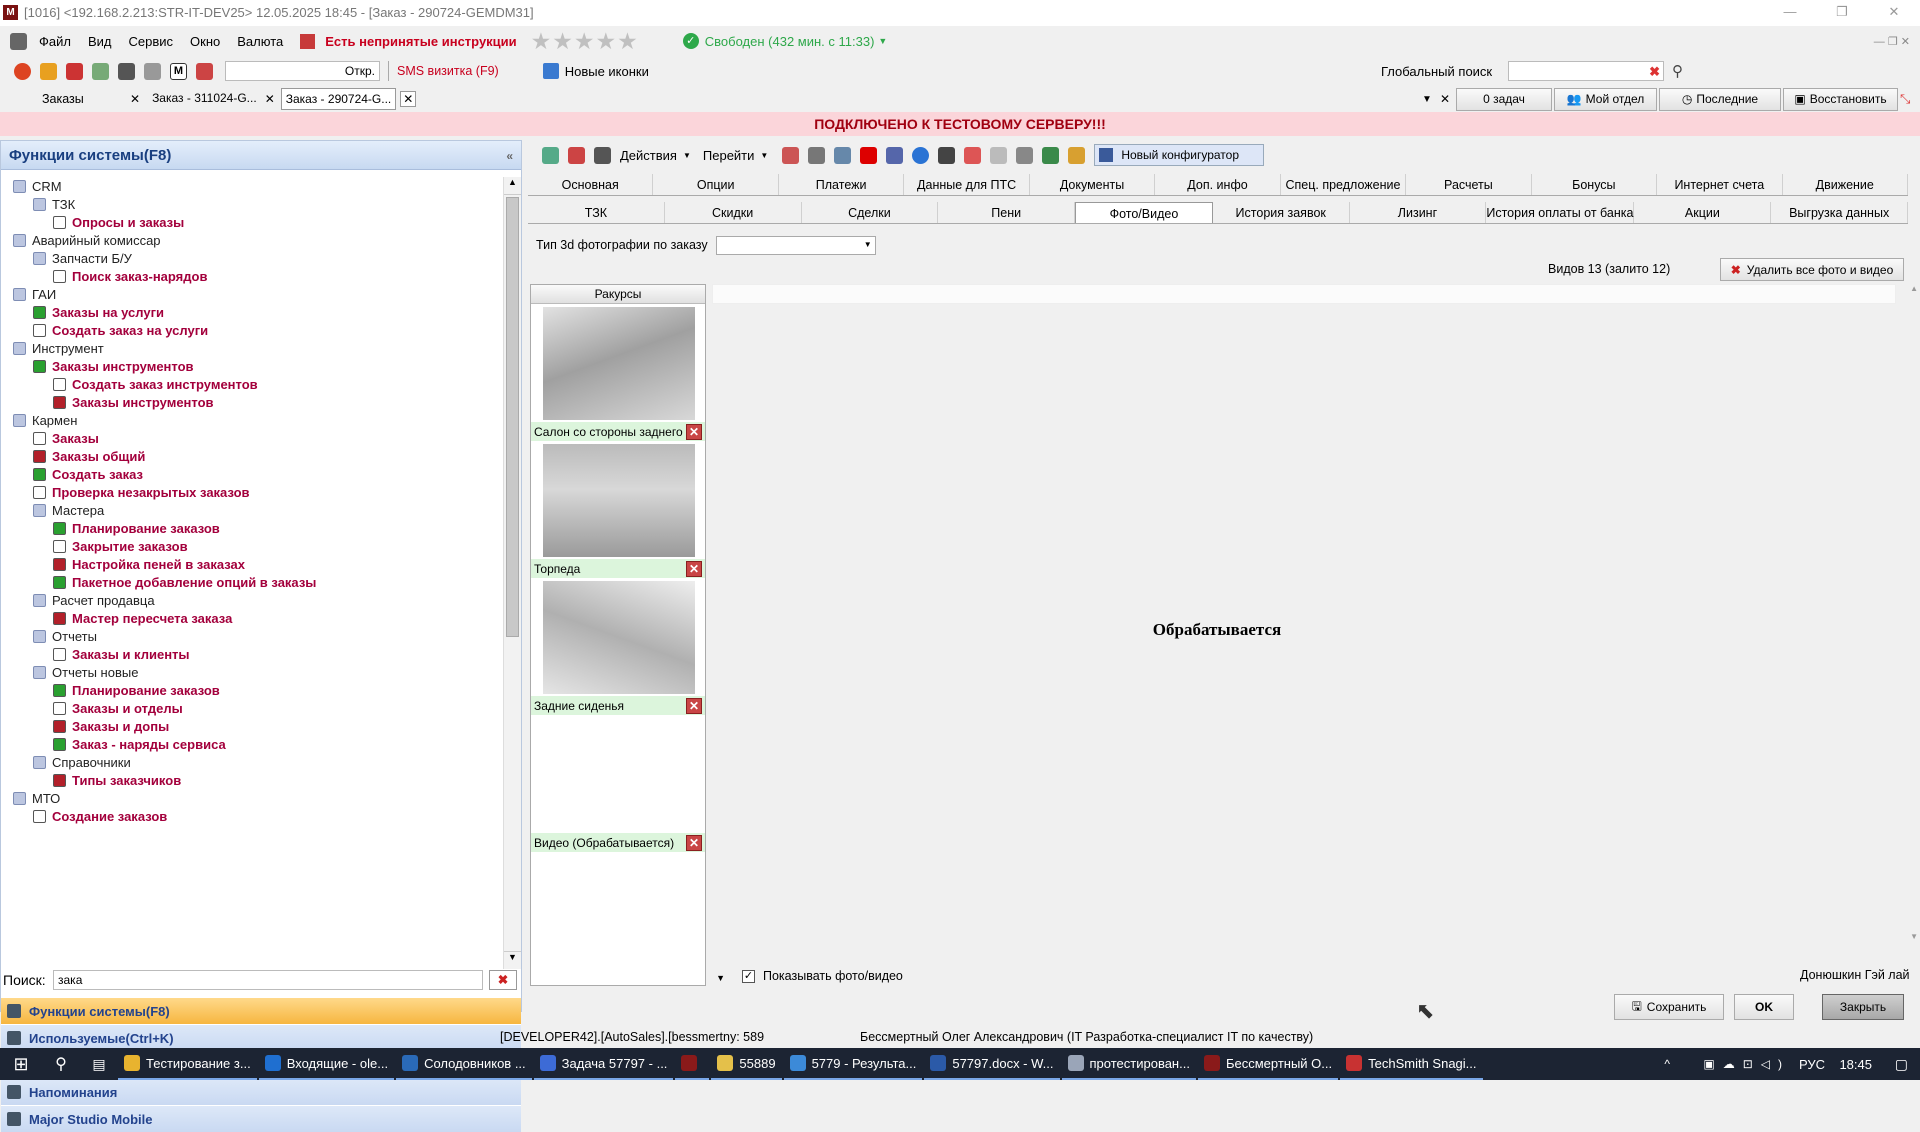  What do you see at coordinates (512, 960) in the screenshot?
I see `scroll-down-icon: ▼` at bounding box center [512, 960].